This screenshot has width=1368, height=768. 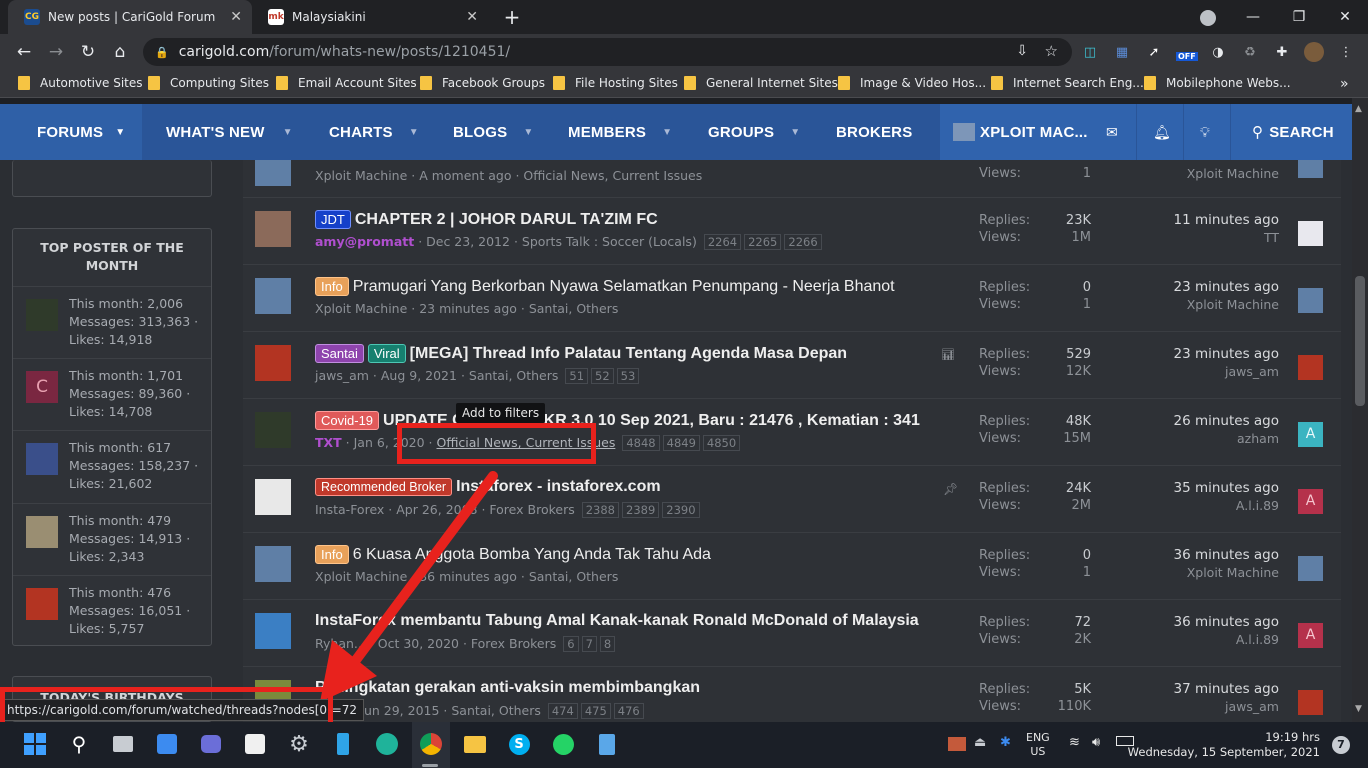 What do you see at coordinates (1292, 737) in the screenshot?
I see `clock-time: 19:19 hrs` at bounding box center [1292, 737].